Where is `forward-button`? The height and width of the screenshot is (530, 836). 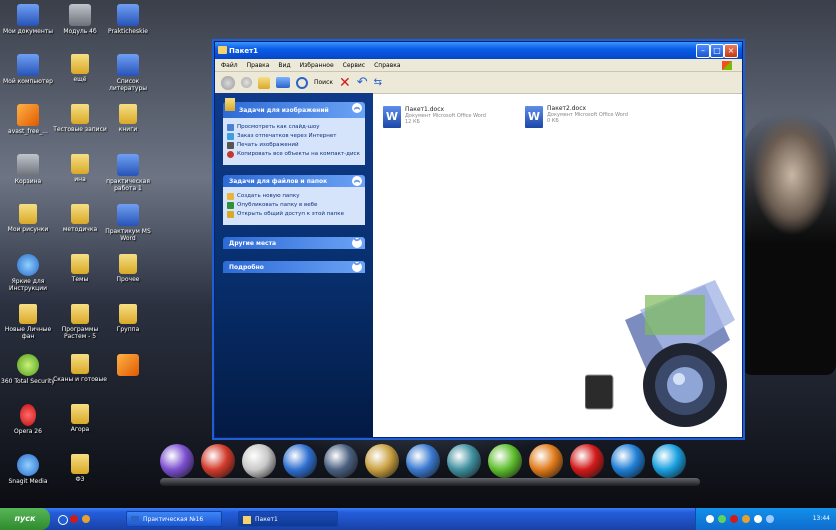
forward-button is located at coordinates (246, 82).